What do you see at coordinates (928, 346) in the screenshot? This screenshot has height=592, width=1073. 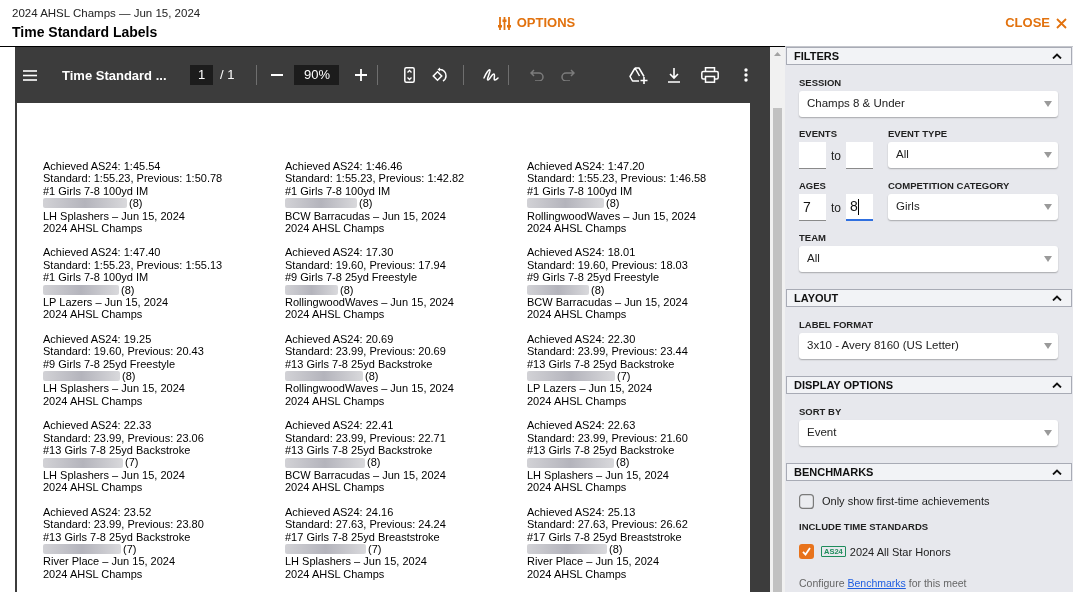 I see `dropdown: 3x10 - Avery 8160 (US Letter)` at bounding box center [928, 346].